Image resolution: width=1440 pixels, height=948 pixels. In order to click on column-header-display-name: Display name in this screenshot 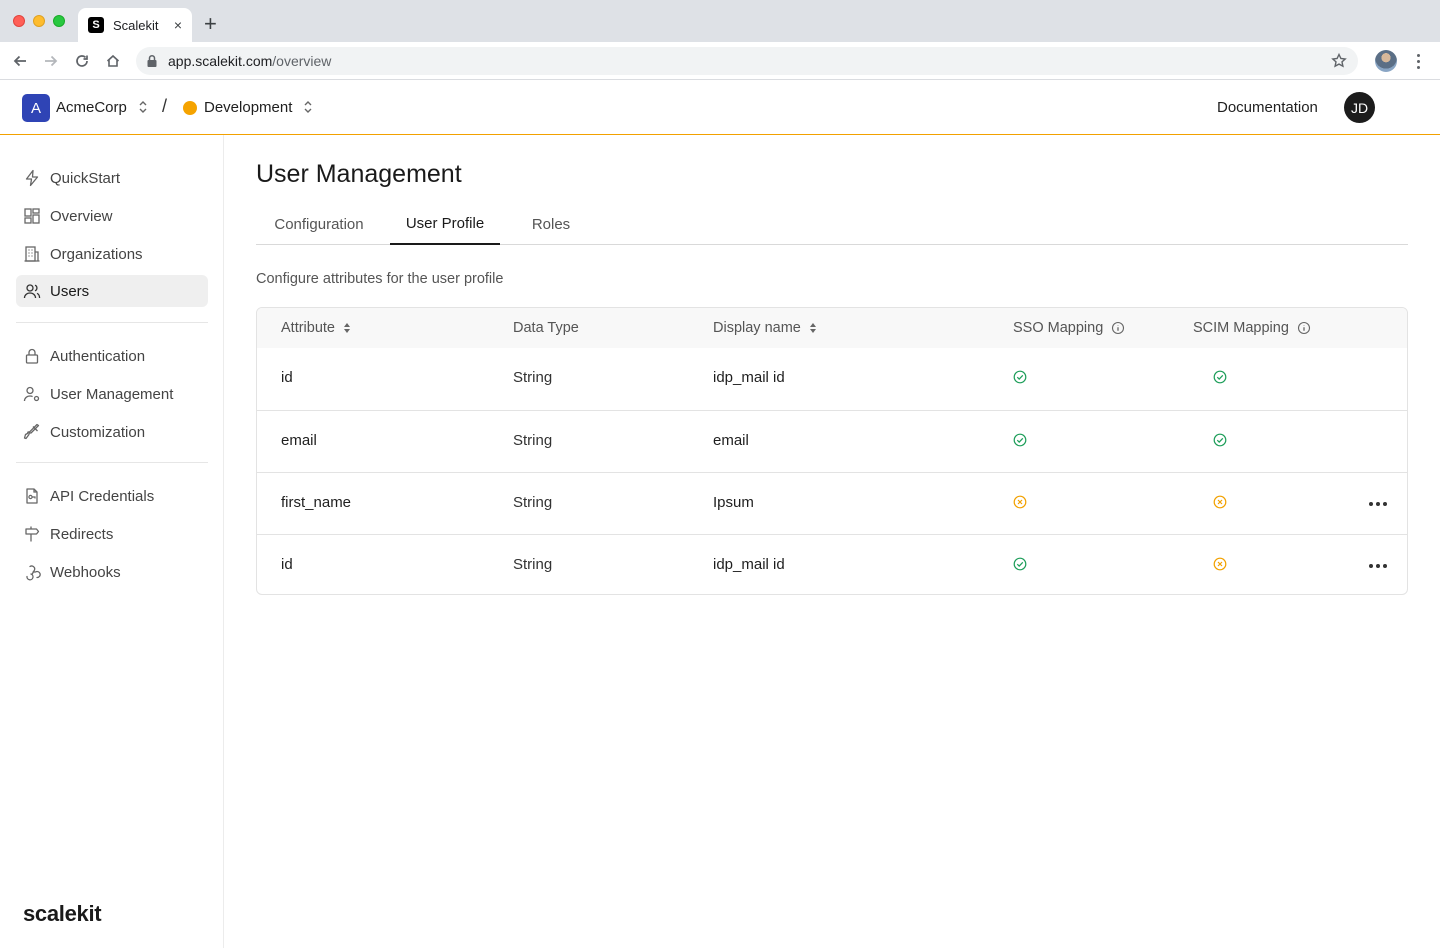, I will do `click(765, 328)`.